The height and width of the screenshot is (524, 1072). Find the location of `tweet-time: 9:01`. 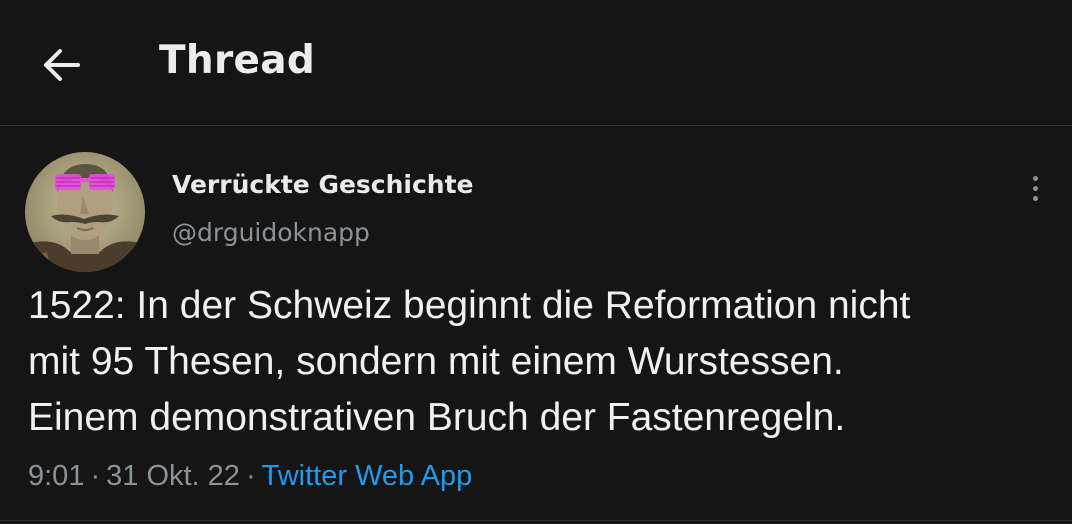

tweet-time: 9:01 is located at coordinates (56, 476).